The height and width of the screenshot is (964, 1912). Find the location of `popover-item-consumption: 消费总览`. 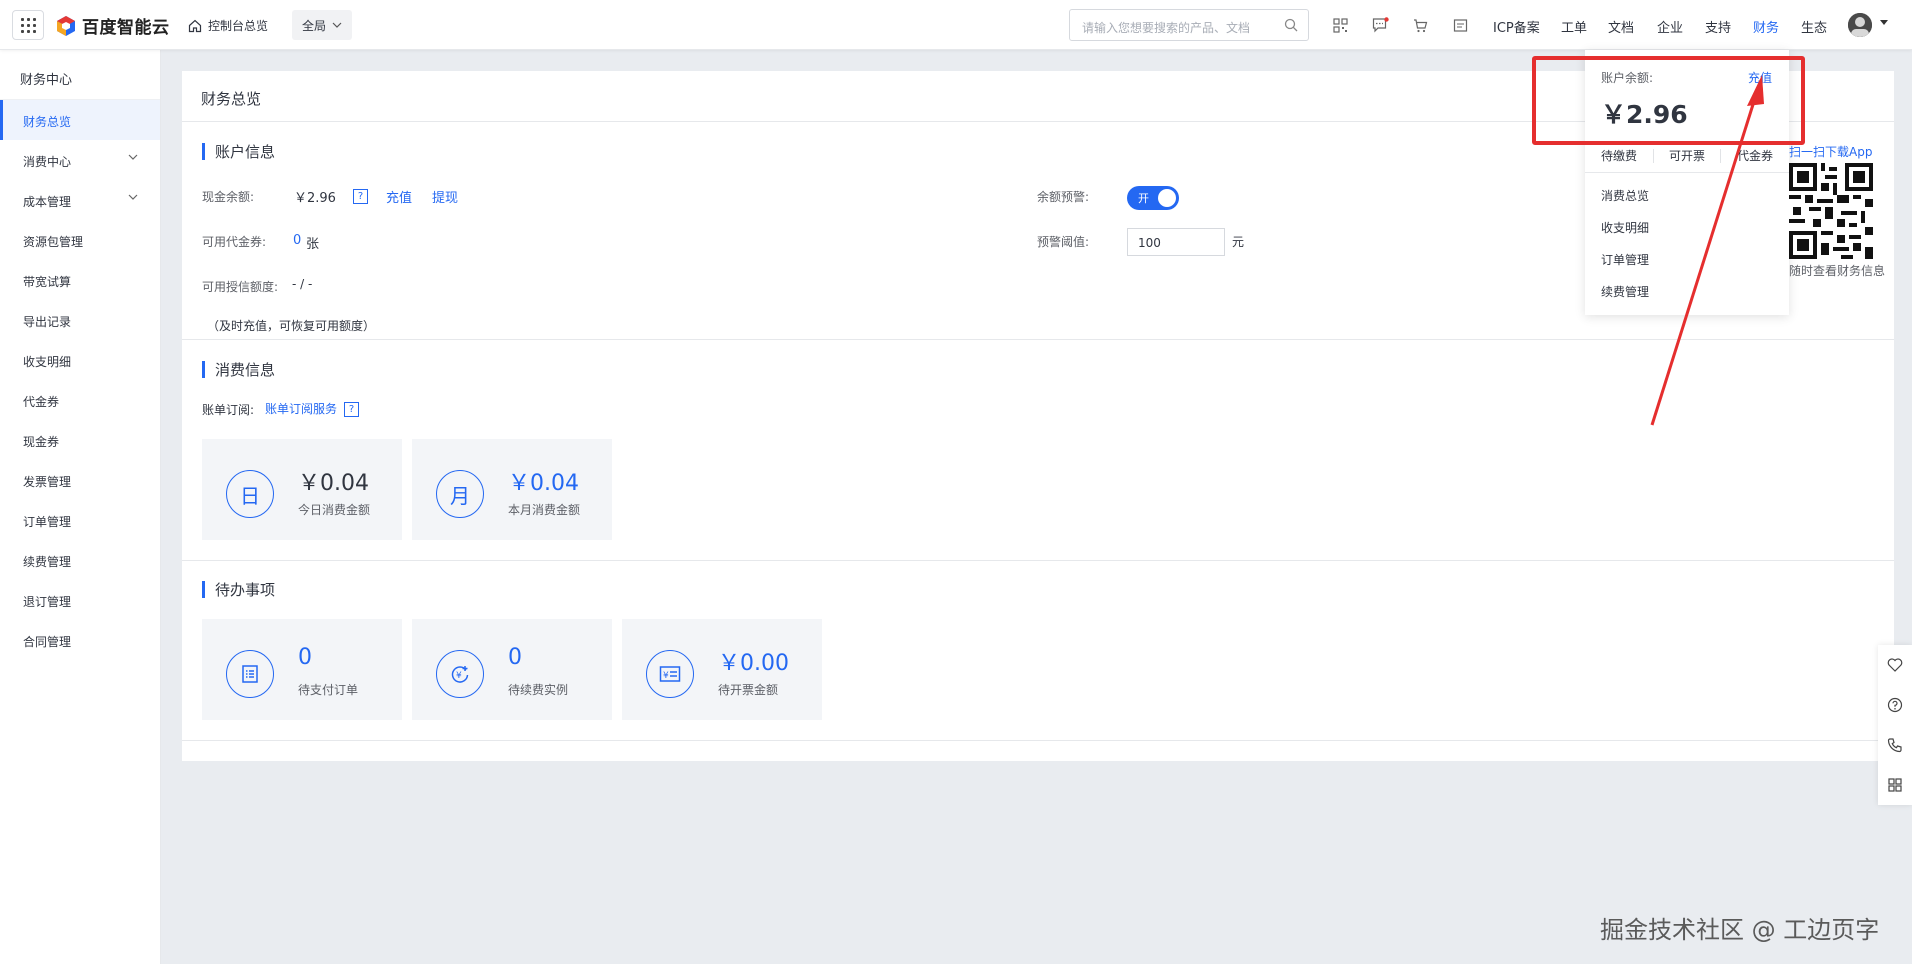

popover-item-consumption: 消费总览 is located at coordinates (1625, 195).